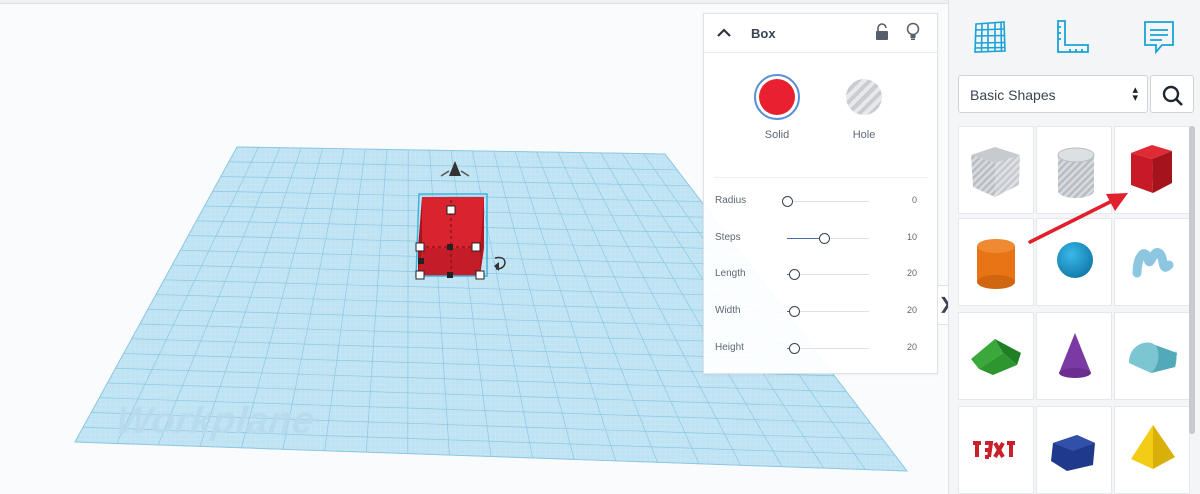  I want to click on shape-name: Box, so click(763, 33).